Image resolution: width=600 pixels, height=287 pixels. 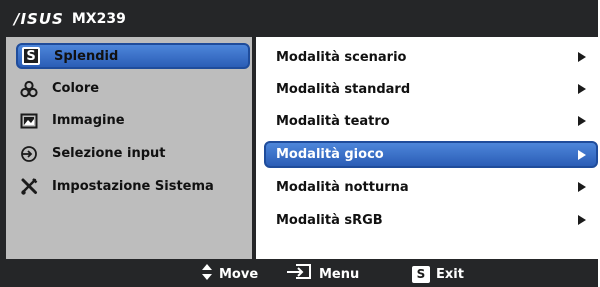 What do you see at coordinates (39, 19) in the screenshot?
I see `asus-logo: /ISUS` at bounding box center [39, 19].